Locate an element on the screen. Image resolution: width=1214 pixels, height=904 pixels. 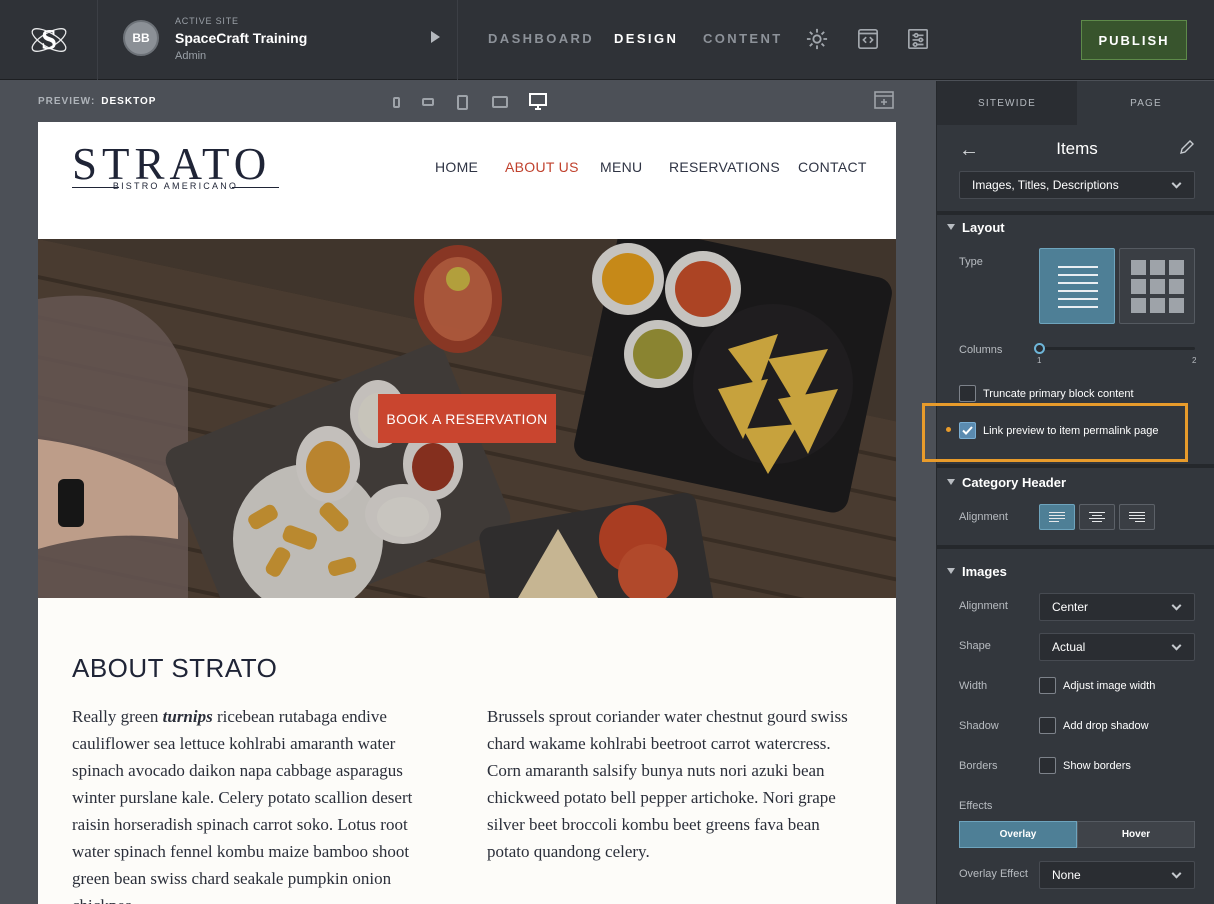
brand-rule-right is located at coordinates (255, 187).